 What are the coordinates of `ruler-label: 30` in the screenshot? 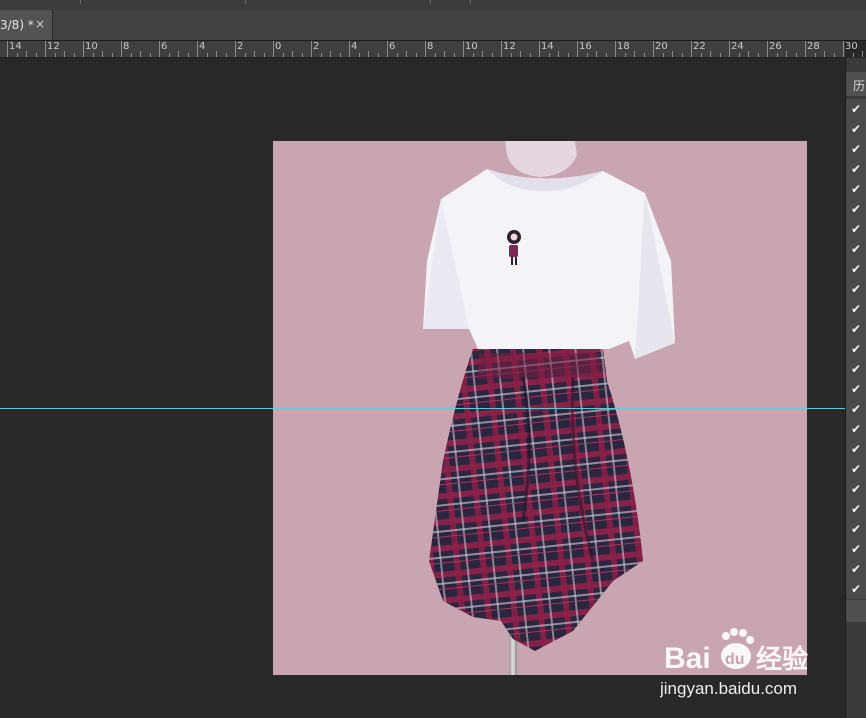 It's located at (851, 46).